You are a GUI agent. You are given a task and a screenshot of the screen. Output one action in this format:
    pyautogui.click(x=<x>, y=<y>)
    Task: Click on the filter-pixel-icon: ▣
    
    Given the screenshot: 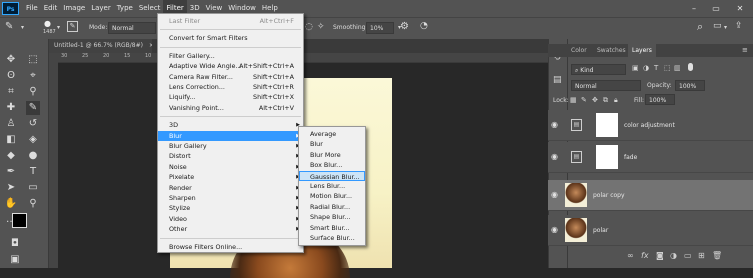 What is the action you would take?
    pyautogui.click(x=635, y=68)
    